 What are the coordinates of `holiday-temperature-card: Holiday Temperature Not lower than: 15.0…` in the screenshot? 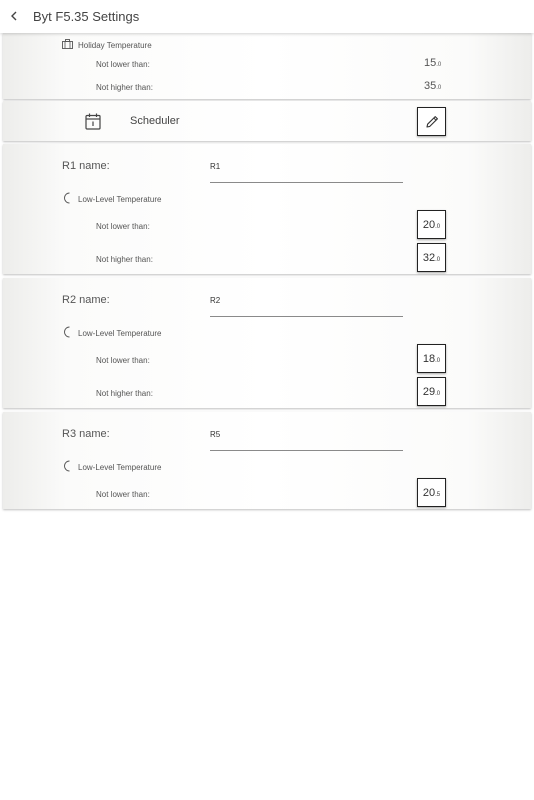 It's located at (267, 66).